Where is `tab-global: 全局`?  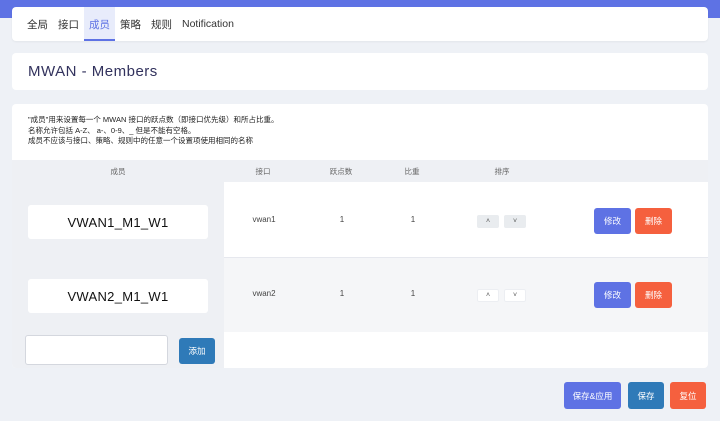
tab-global: 全局 is located at coordinates (37, 24).